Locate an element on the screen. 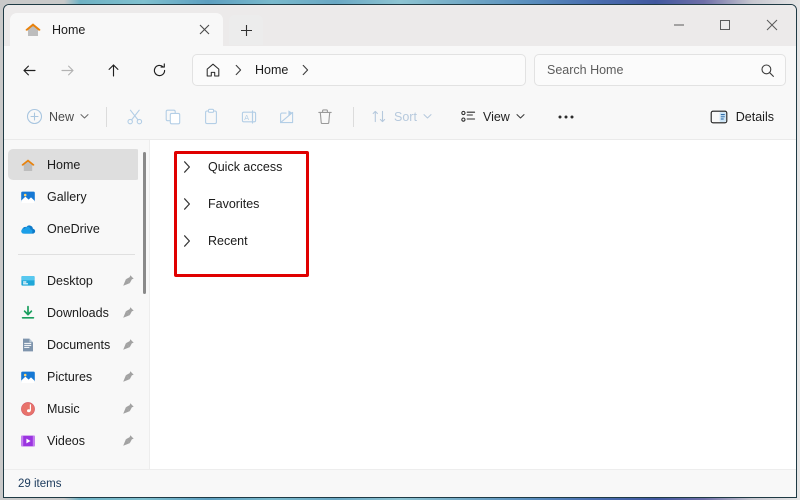 This screenshot has height=500, width=800. arrow-up-icon is located at coordinates (113, 70).